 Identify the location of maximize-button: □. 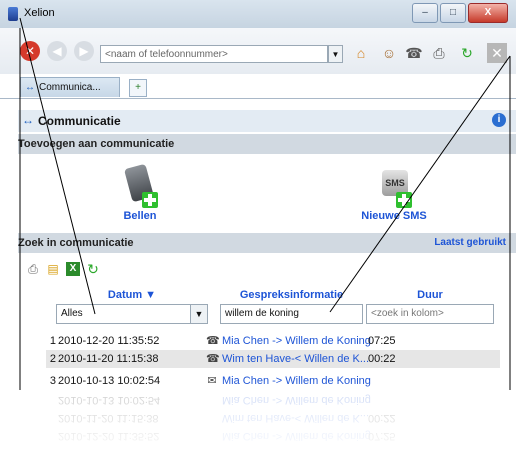
(453, 13).